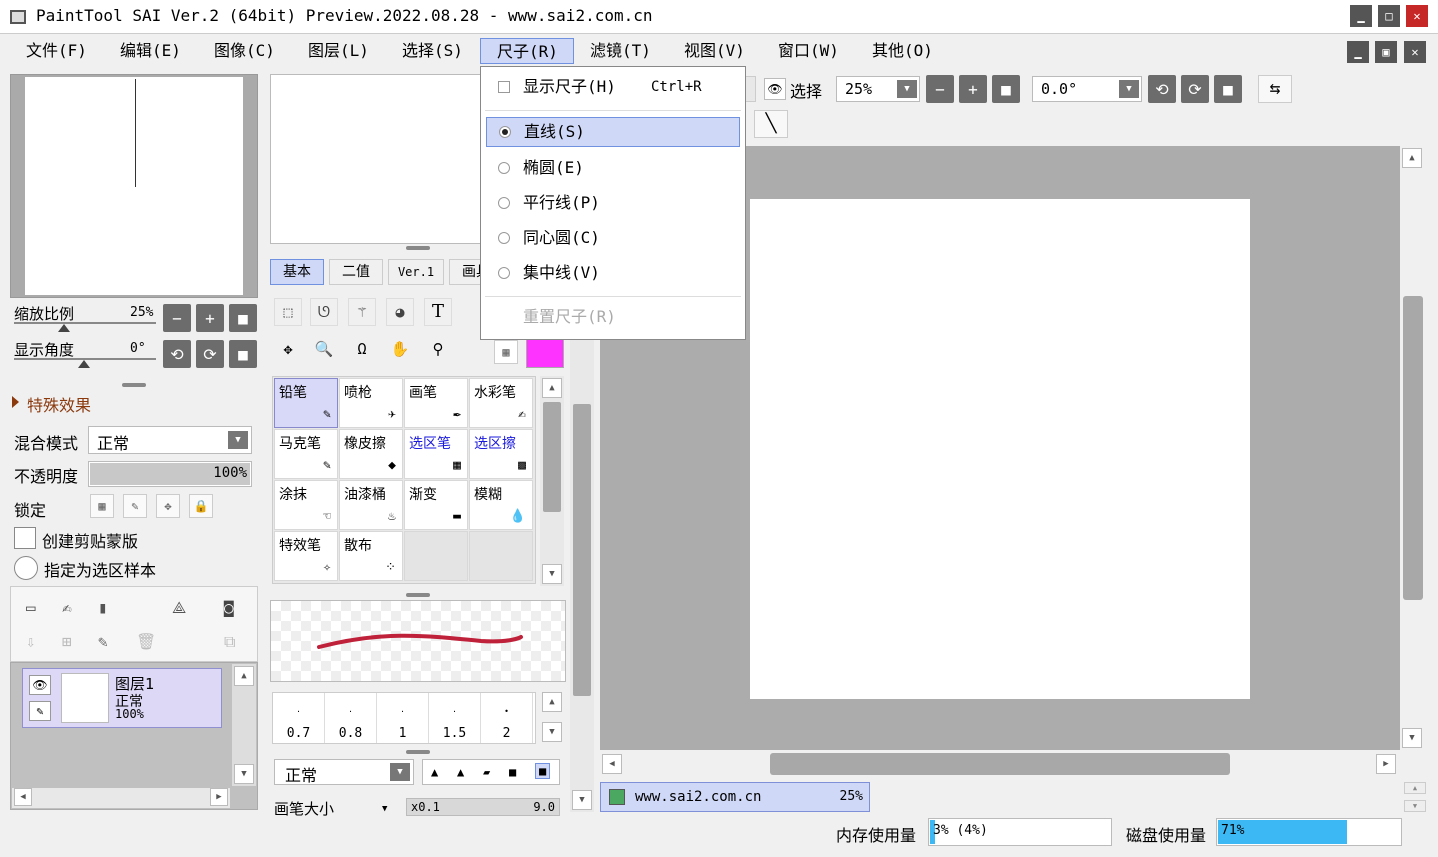 The width and height of the screenshot is (1438, 857). Describe the element at coordinates (244, 725) in the screenshot. I see `layer-list-vscroll: ▲ ▼` at that location.